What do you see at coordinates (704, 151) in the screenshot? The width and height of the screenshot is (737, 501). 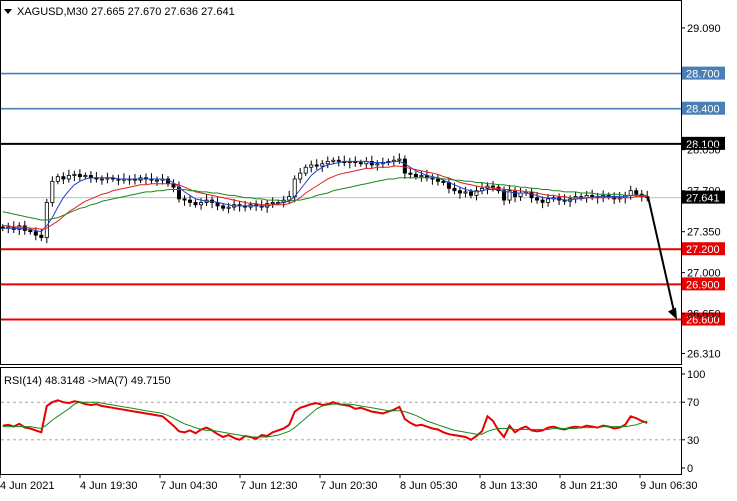 I see `price-tick-label: 28.050` at bounding box center [704, 151].